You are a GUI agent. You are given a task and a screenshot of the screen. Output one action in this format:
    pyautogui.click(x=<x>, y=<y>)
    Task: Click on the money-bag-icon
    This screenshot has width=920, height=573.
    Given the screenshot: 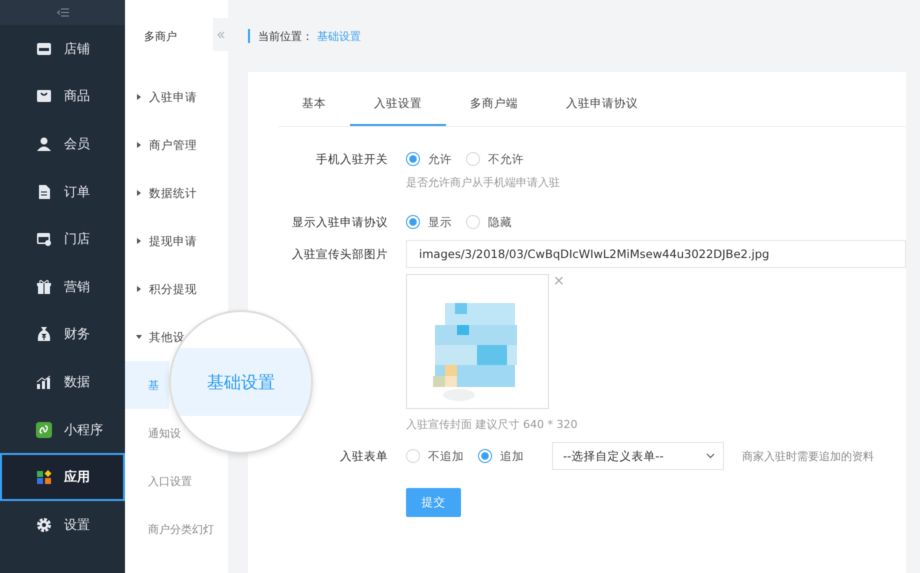 What is the action you would take?
    pyautogui.click(x=44, y=334)
    